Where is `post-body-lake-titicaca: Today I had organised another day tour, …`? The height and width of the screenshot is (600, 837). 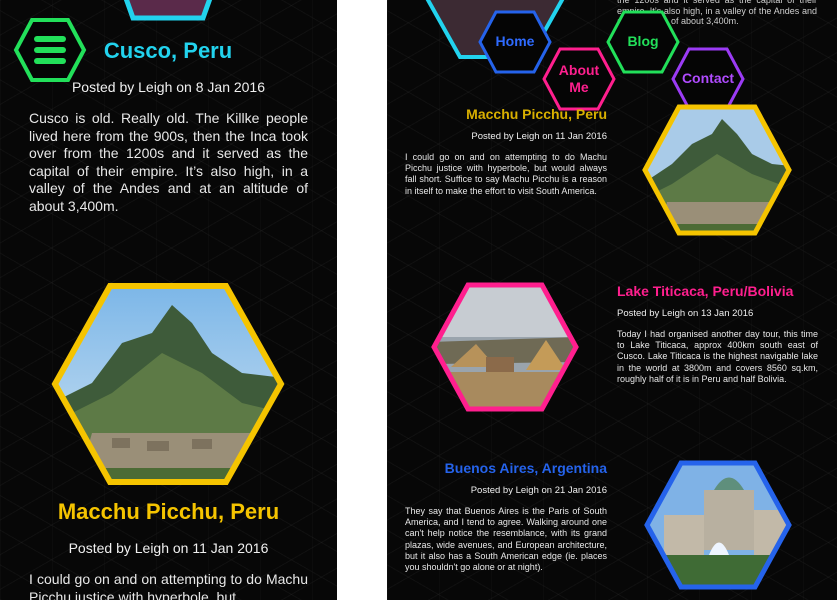
post-body-lake-titicaca: Today I had organised another day tour, … is located at coordinates (717, 356).